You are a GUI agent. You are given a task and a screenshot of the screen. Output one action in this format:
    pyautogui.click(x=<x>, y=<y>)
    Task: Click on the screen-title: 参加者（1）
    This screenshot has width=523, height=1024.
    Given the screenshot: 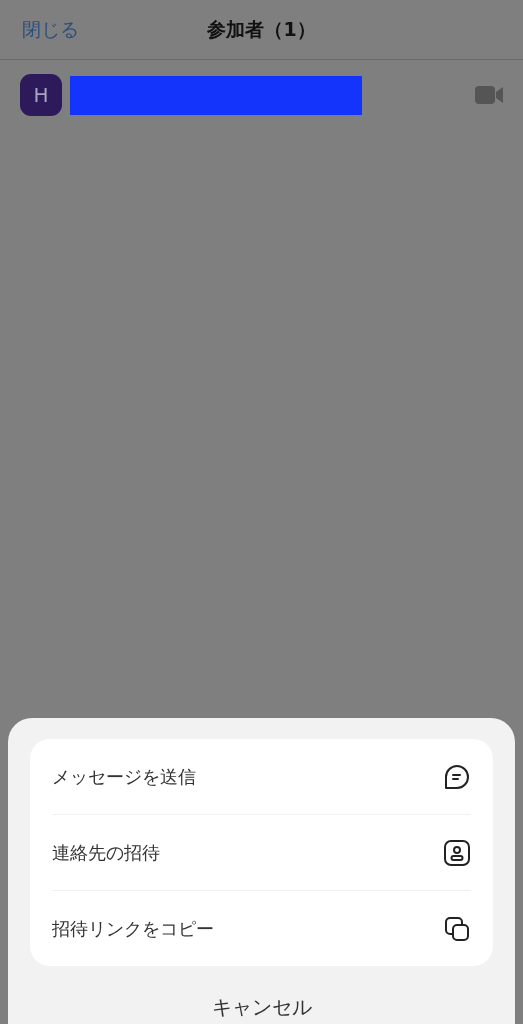 What is the action you would take?
    pyautogui.click(x=261, y=29)
    